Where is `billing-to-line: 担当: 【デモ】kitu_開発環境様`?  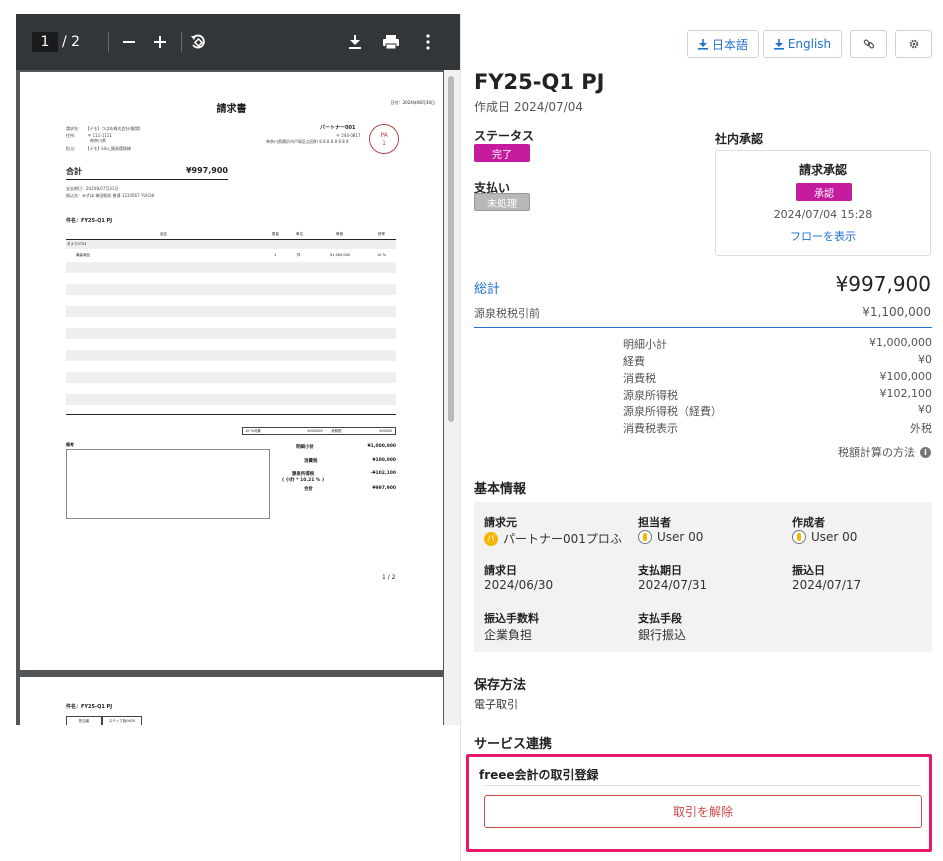 billing-to-line: 担当: 【デモ】kitu_開発環境様 is located at coordinates (98, 148).